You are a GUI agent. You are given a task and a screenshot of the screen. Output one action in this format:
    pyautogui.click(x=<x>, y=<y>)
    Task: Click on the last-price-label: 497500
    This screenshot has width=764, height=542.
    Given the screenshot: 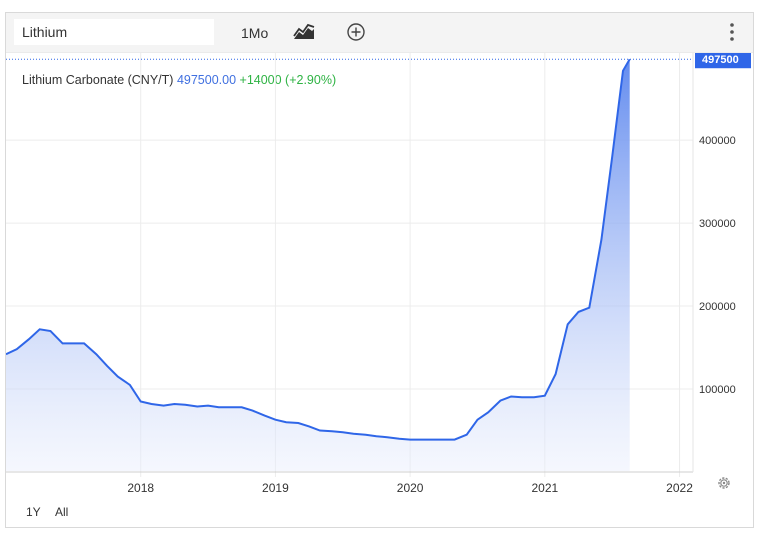 What is the action you would take?
    pyautogui.click(x=720, y=60)
    